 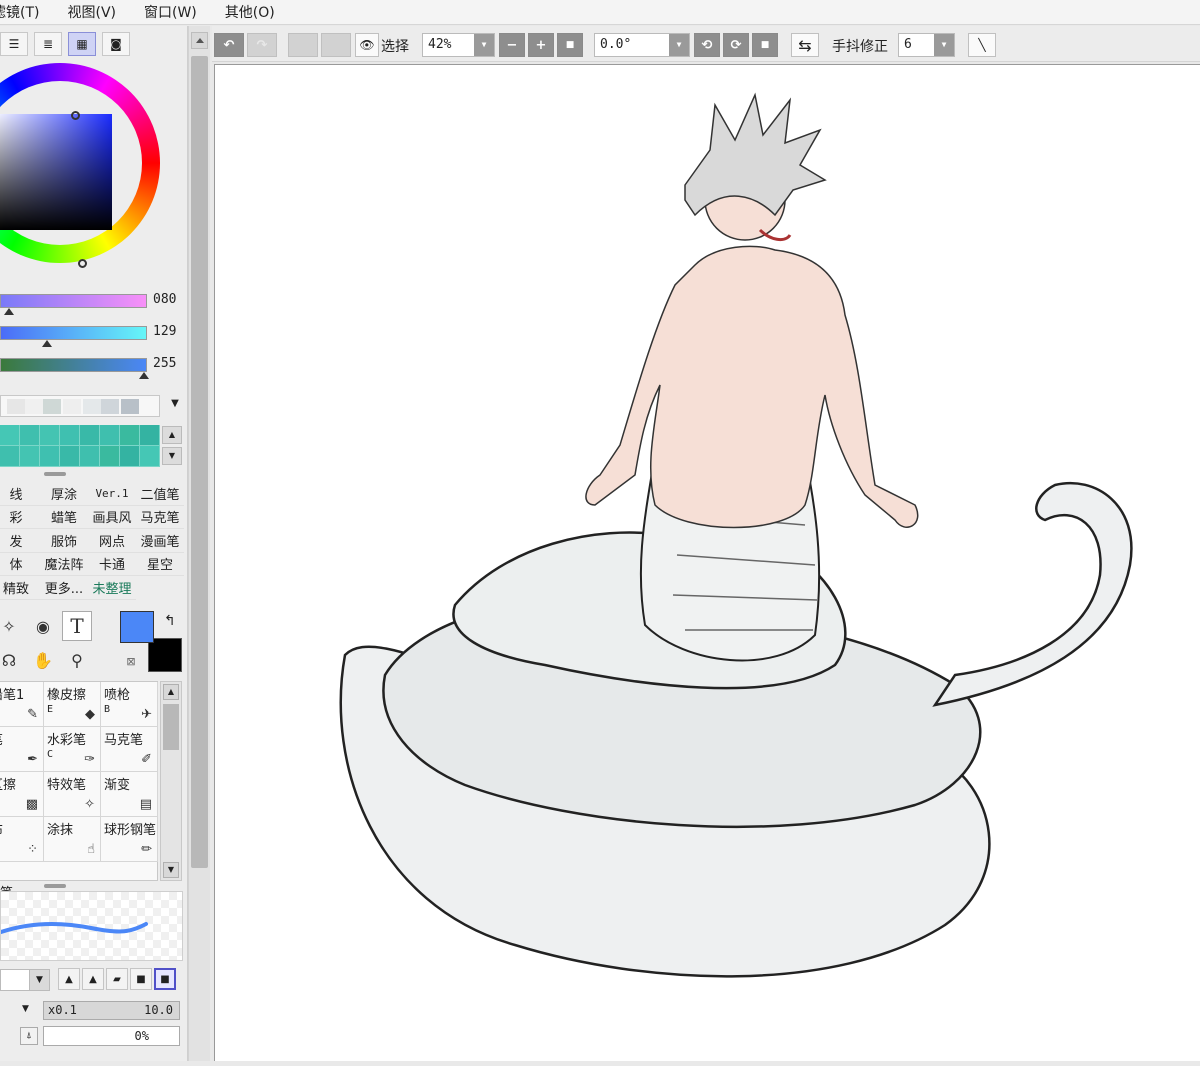 What do you see at coordinates (112, 494) in the screenshot?
I see `brush-set-item: Ver.1` at bounding box center [112, 494].